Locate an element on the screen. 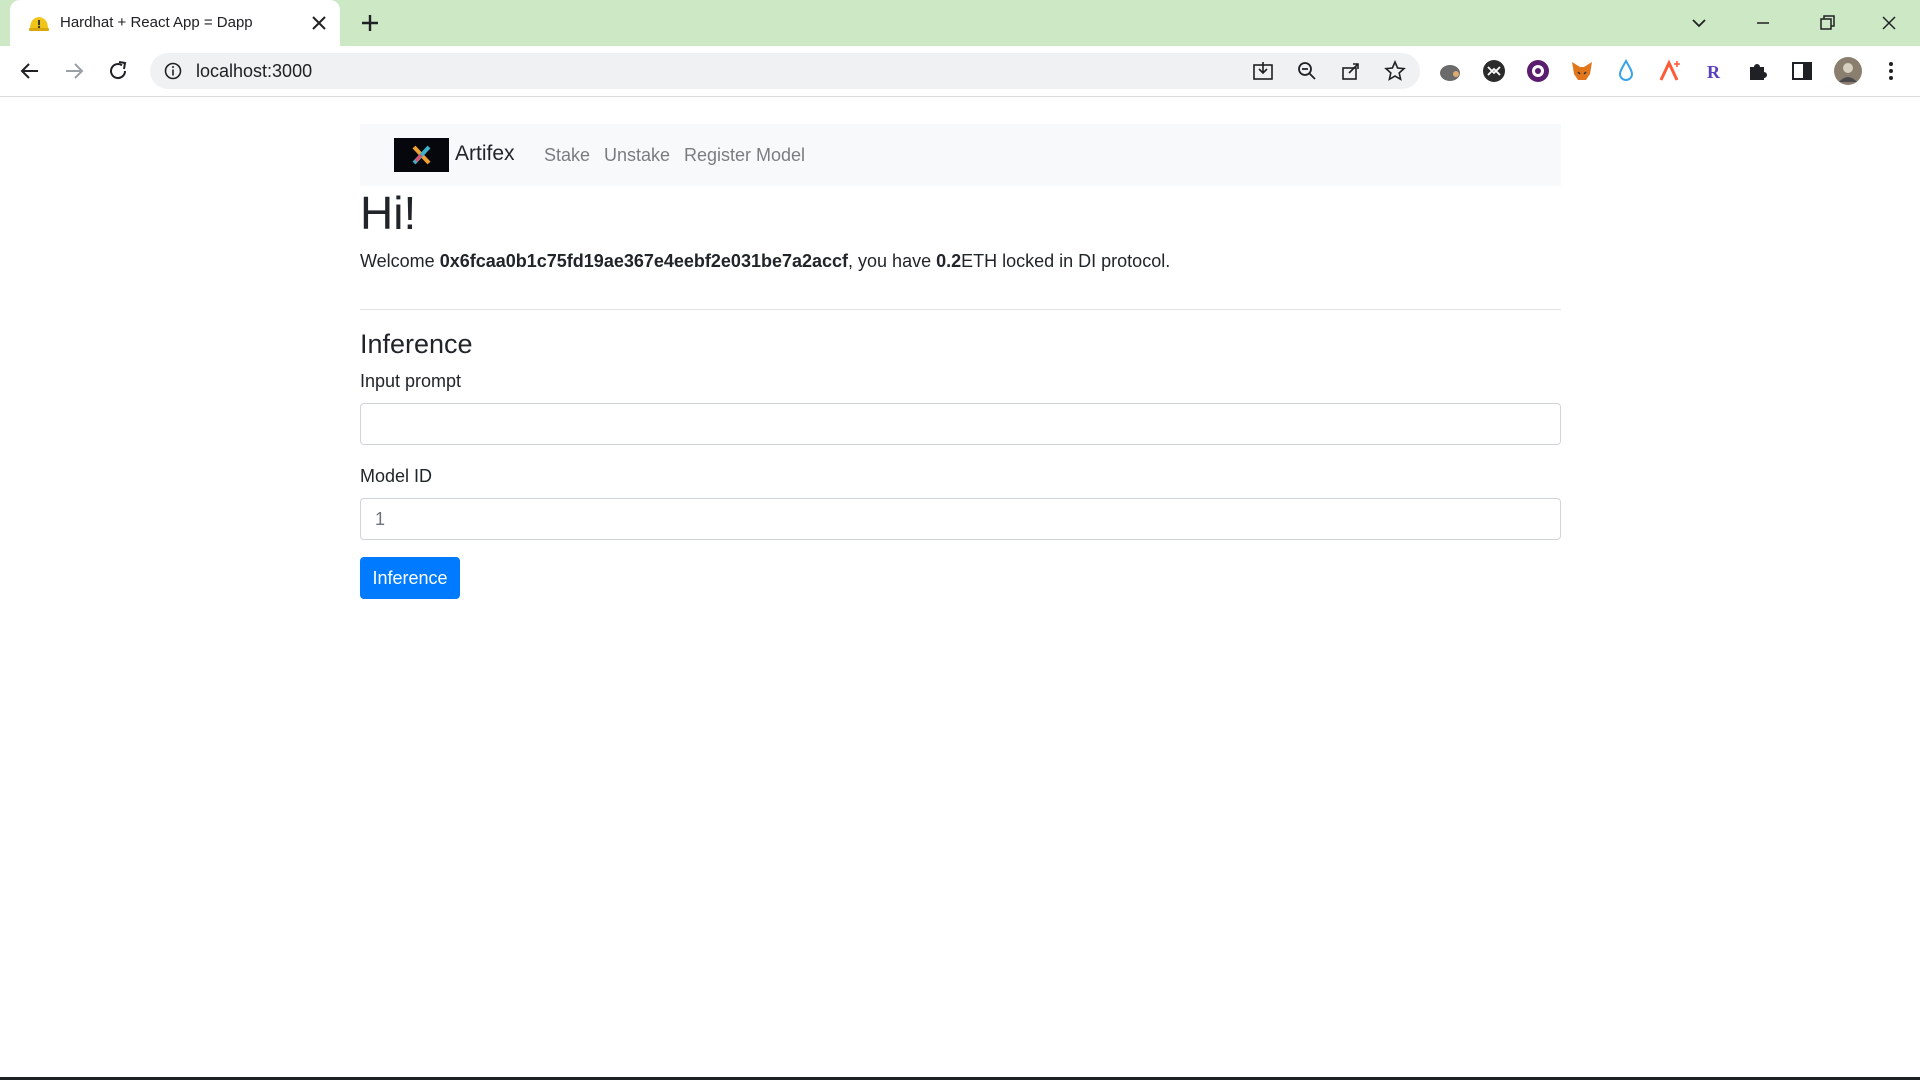 This screenshot has height=1080, width=1920. profile-avatar is located at coordinates (1848, 71).